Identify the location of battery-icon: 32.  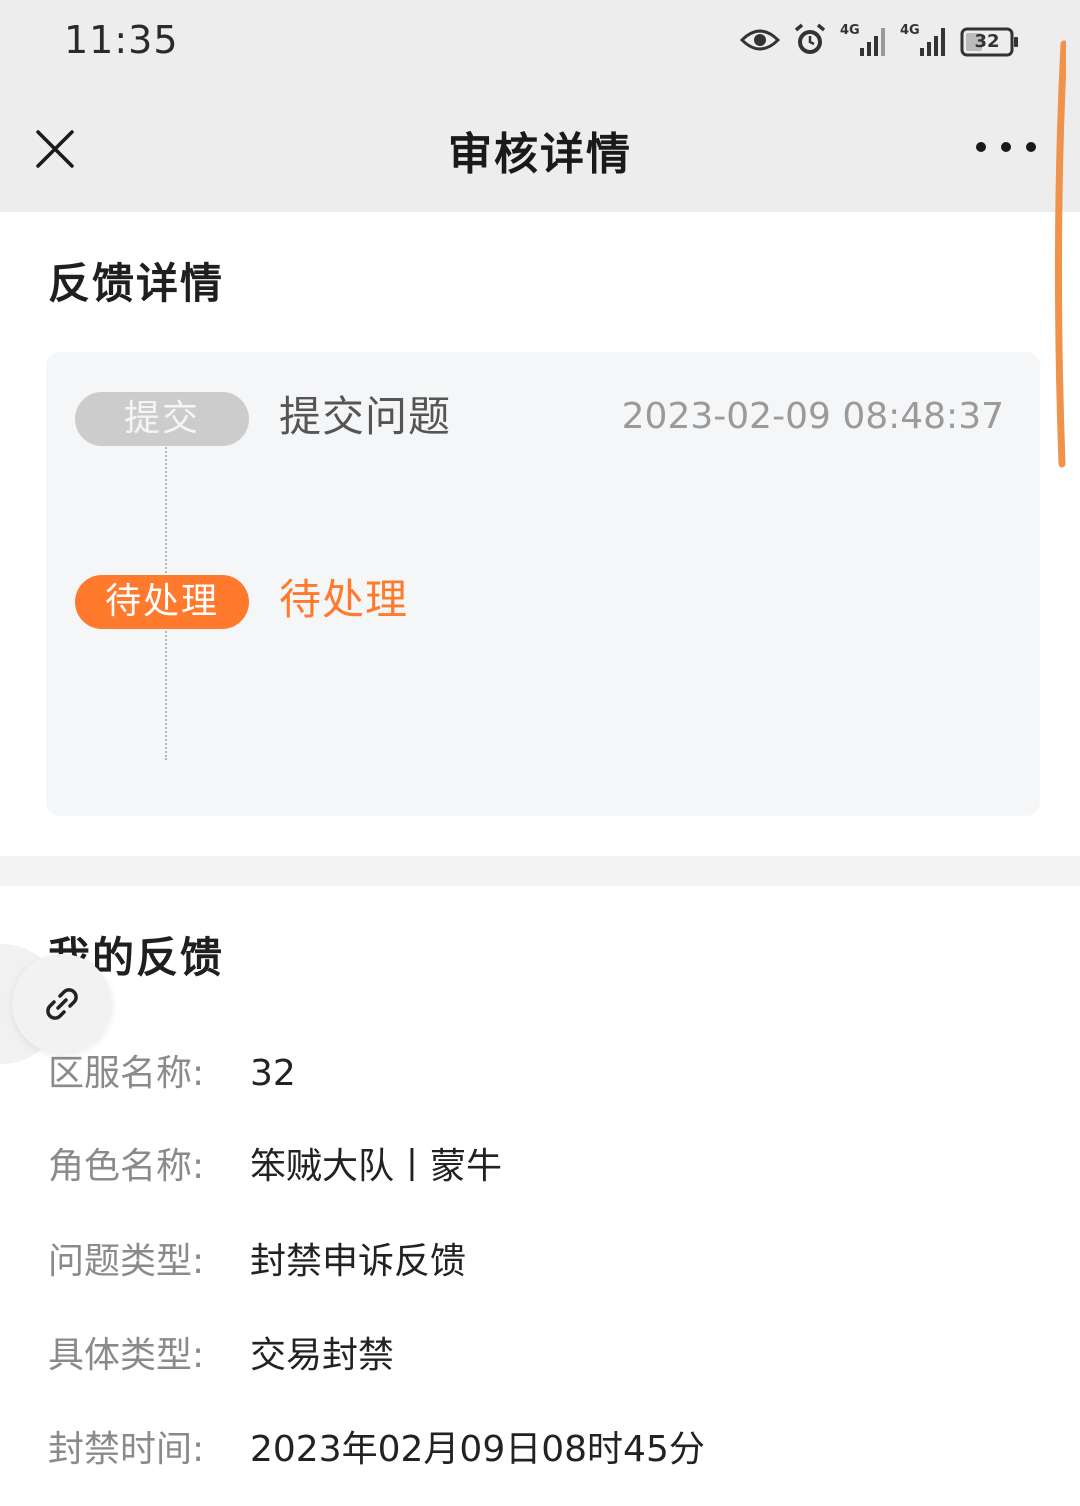
(990, 42).